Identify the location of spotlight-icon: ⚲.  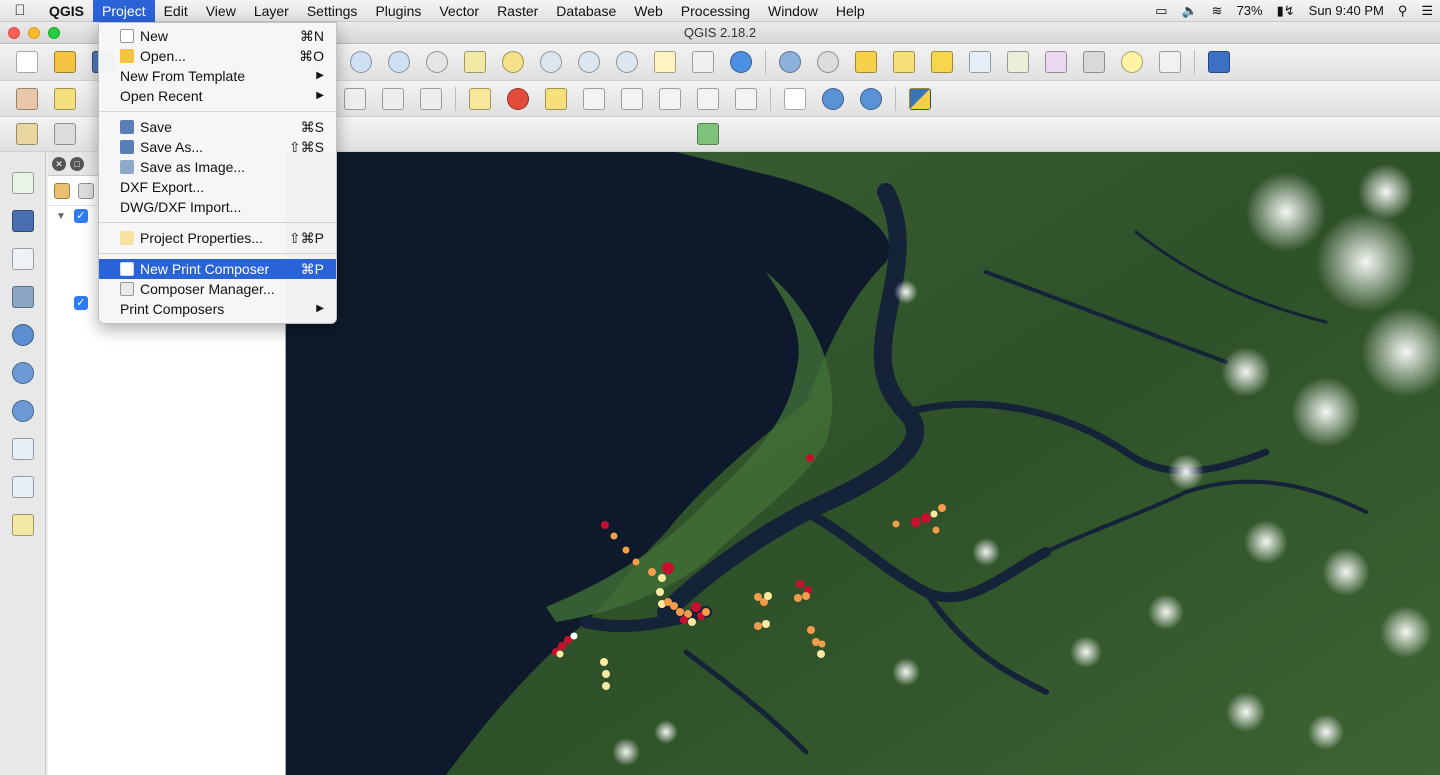
(1403, 11).